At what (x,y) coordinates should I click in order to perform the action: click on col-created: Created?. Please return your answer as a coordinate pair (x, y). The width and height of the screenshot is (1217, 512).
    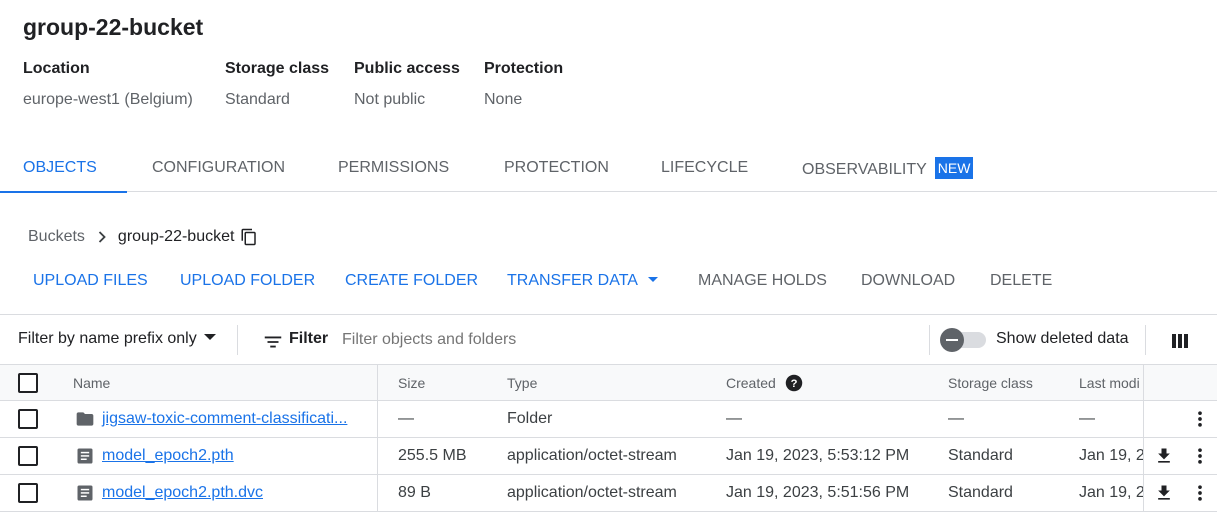
    Looking at the image, I should click on (764, 382).